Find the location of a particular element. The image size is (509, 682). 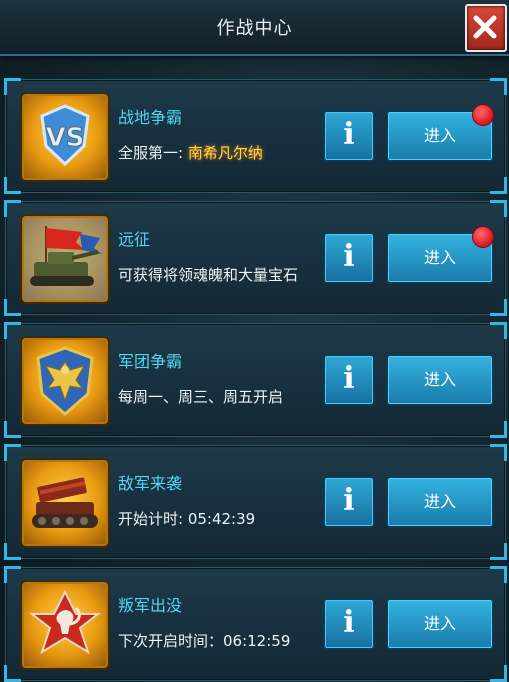

tank-flag-icon is located at coordinates (65, 259).